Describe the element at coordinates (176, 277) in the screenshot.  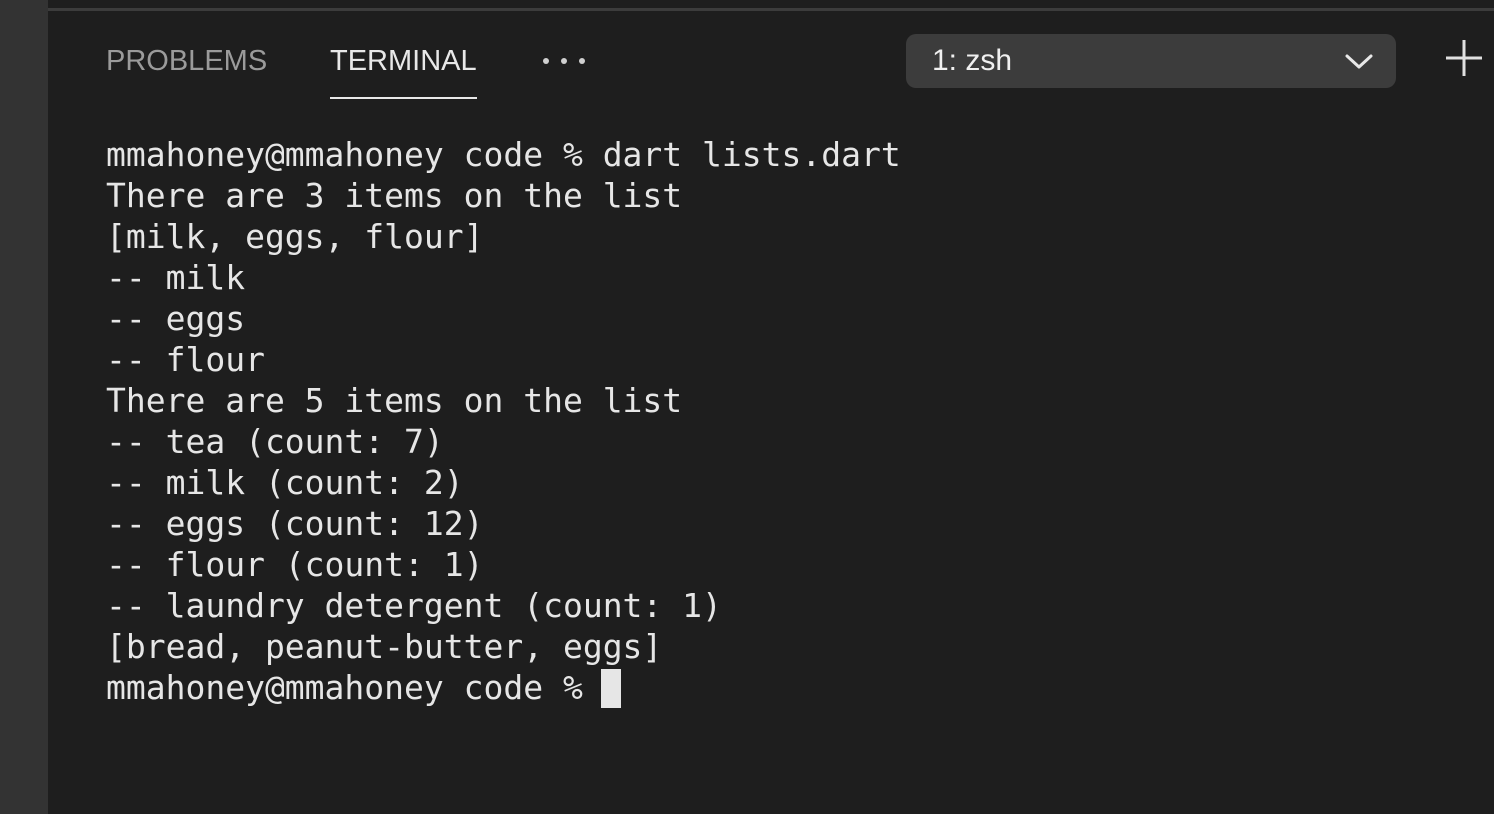
I see `terminal-line: -- milk` at that location.